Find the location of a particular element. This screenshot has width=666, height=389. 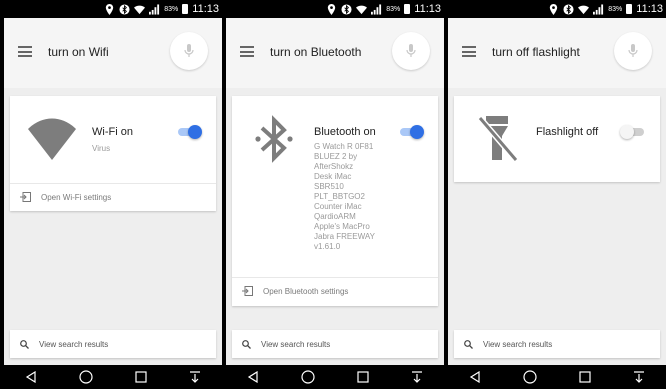

search-bar: turn off flashlight is located at coordinates (557, 53).